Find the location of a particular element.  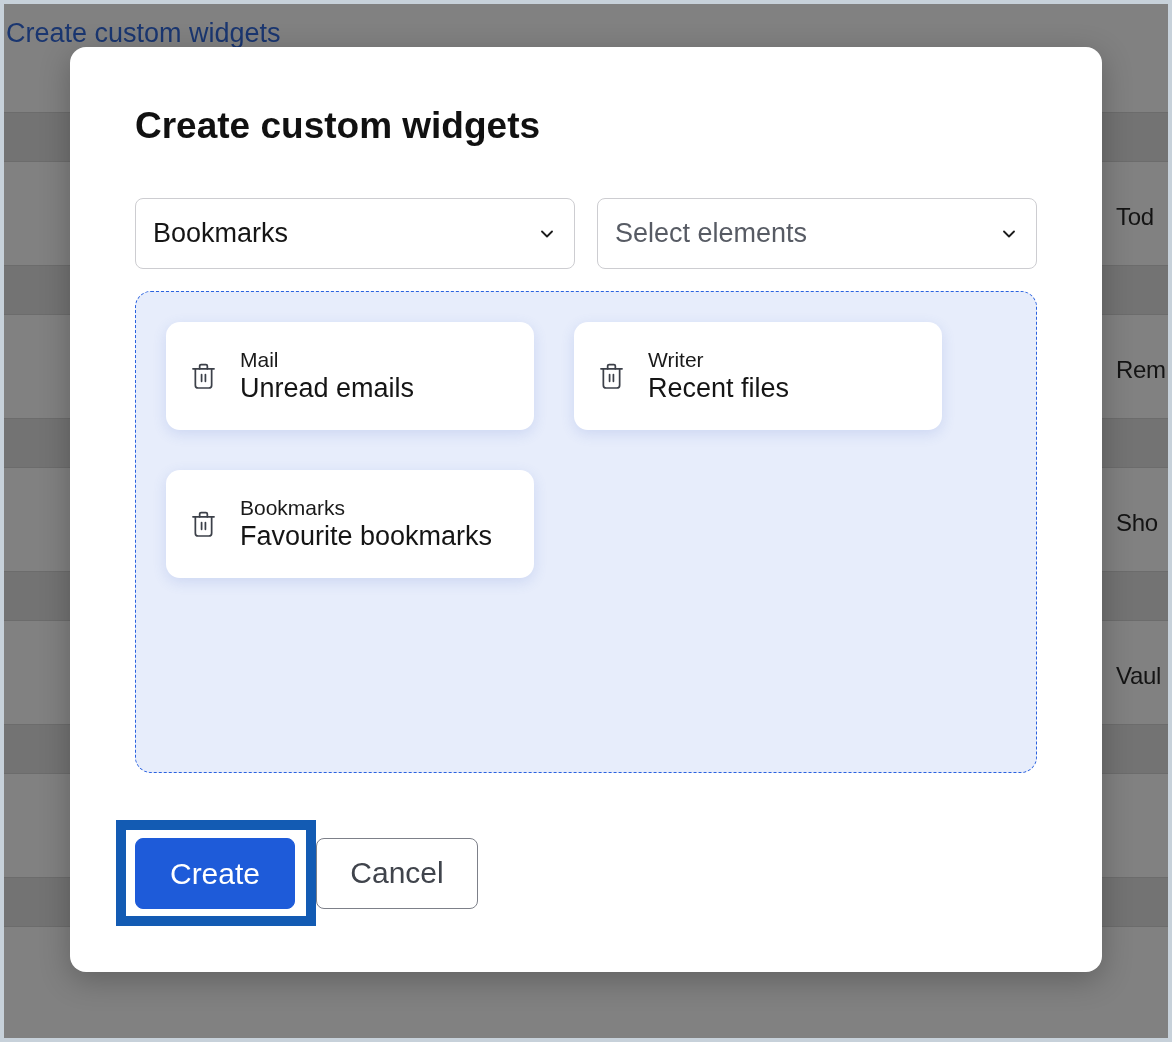

dialog-title: Create custom widgets is located at coordinates (338, 126).